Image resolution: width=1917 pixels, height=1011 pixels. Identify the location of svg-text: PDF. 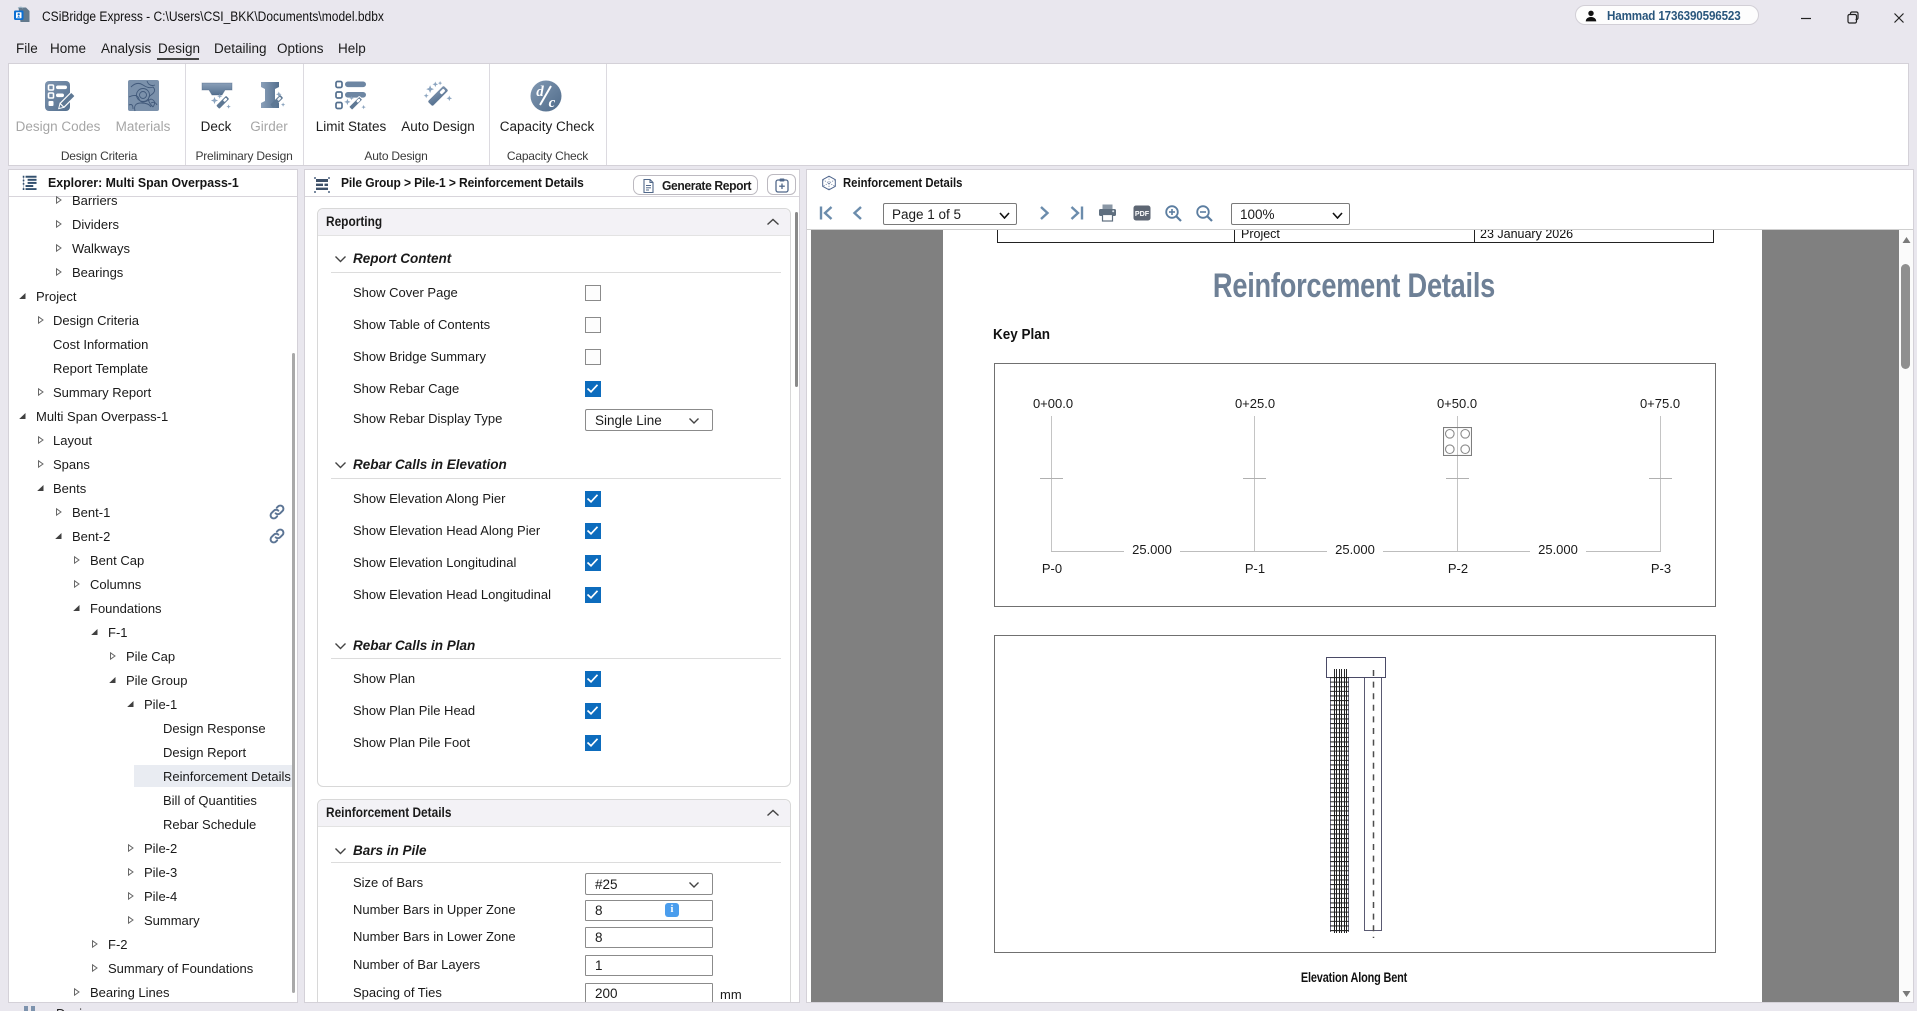
(1142, 213).